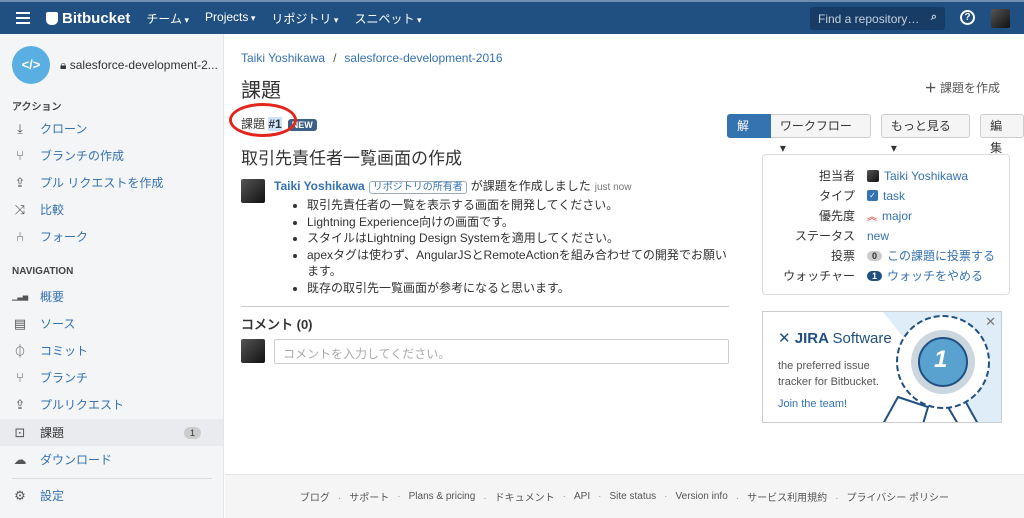 The image size is (1024, 518). What do you see at coordinates (930, 88) in the screenshot?
I see `plus-icon: ＋` at bounding box center [930, 88].